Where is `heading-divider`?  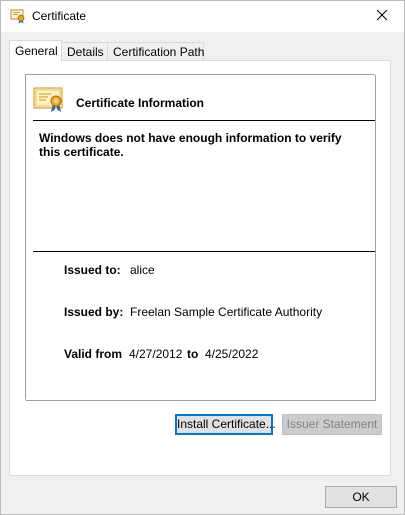
heading-divider is located at coordinates (204, 120).